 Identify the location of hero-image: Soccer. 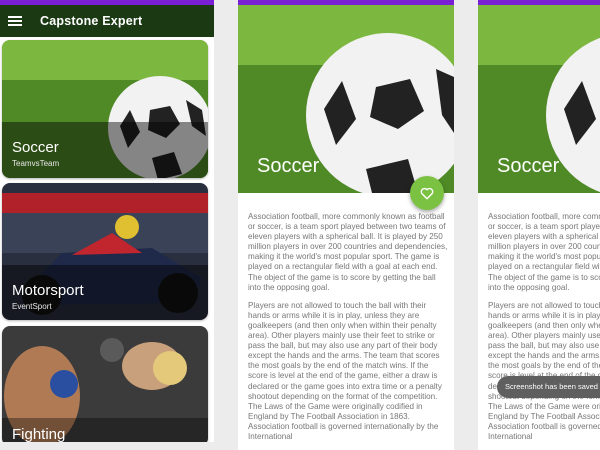
(539, 99).